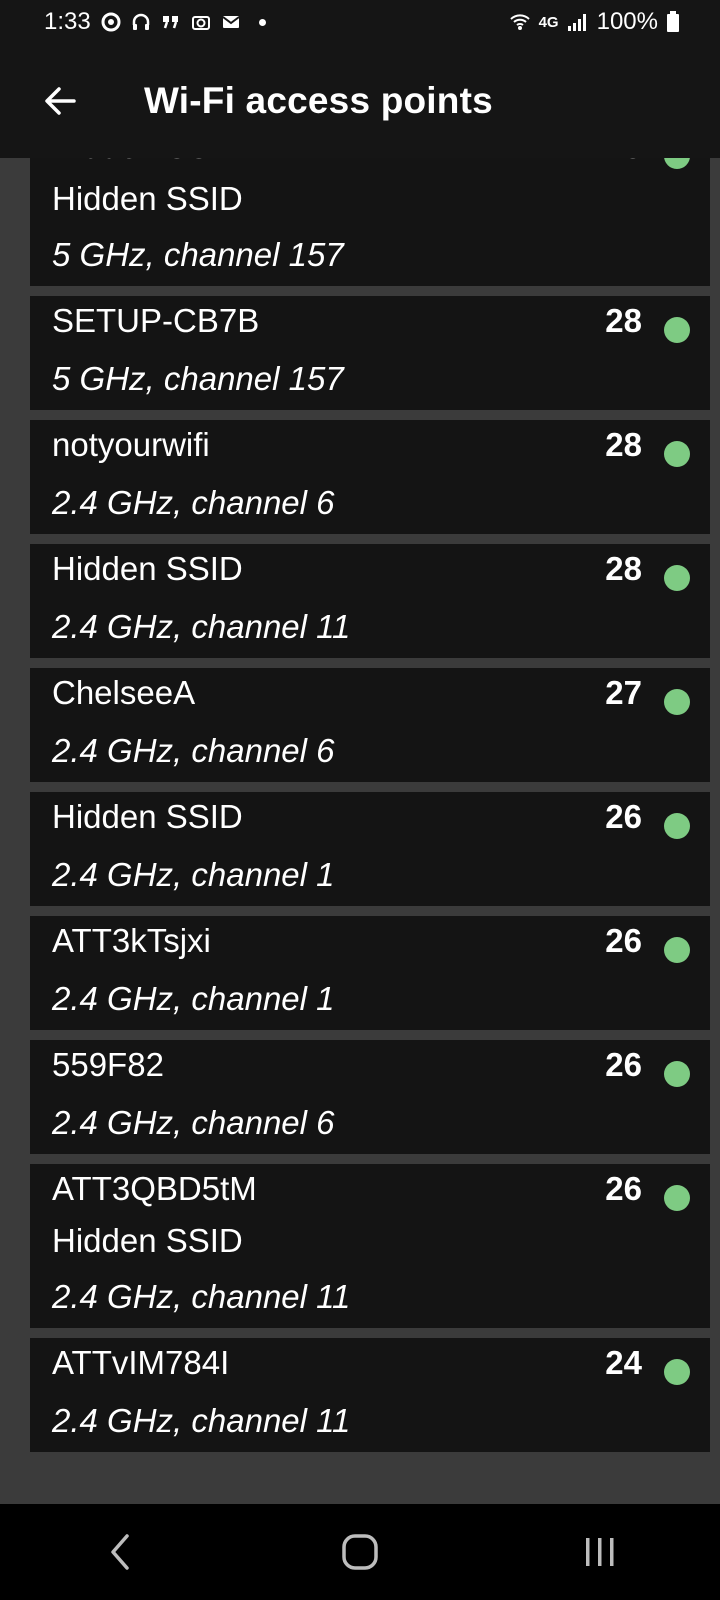 The width and height of the screenshot is (720, 1600). What do you see at coordinates (519, 22) in the screenshot?
I see `wifi-icon` at bounding box center [519, 22].